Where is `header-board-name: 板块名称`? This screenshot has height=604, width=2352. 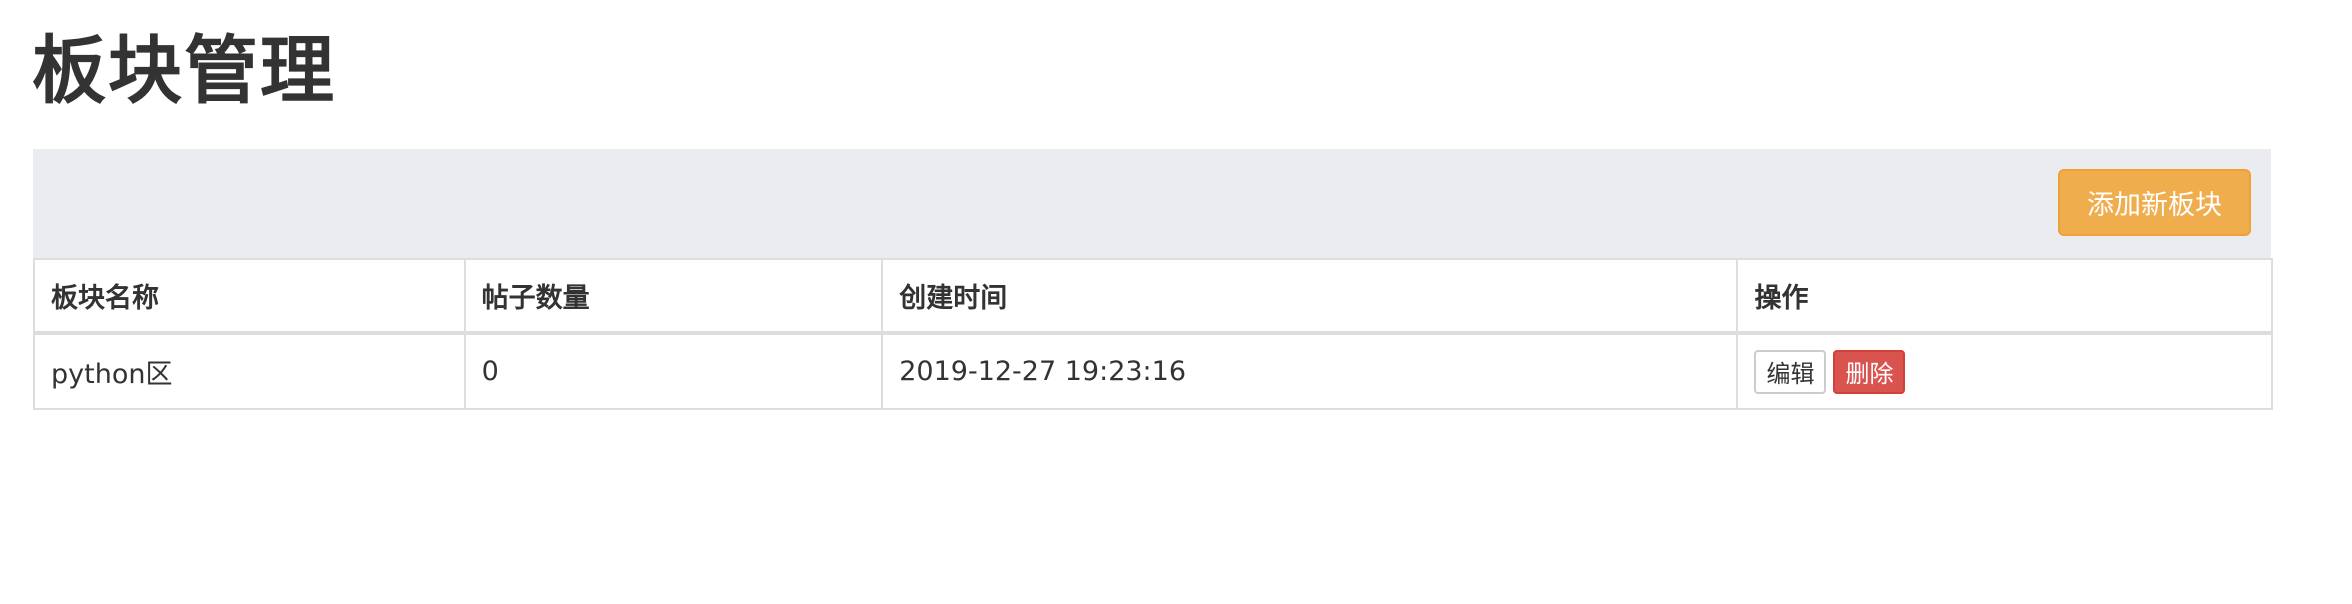
header-board-name: 板块名称 is located at coordinates (249, 296).